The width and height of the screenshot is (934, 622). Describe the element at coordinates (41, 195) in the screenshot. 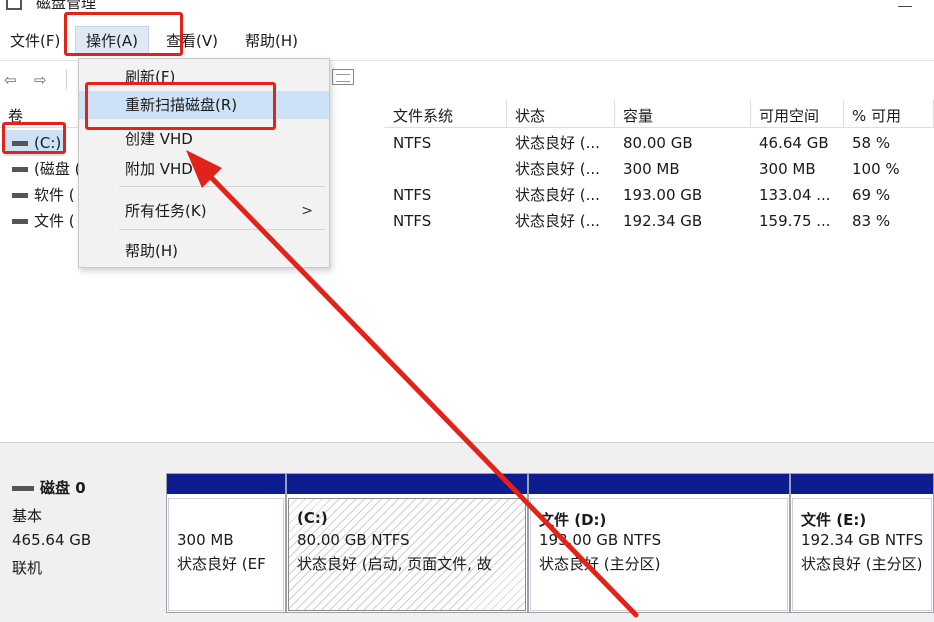

I see `table-row-volume-name: 软件 (` at that location.